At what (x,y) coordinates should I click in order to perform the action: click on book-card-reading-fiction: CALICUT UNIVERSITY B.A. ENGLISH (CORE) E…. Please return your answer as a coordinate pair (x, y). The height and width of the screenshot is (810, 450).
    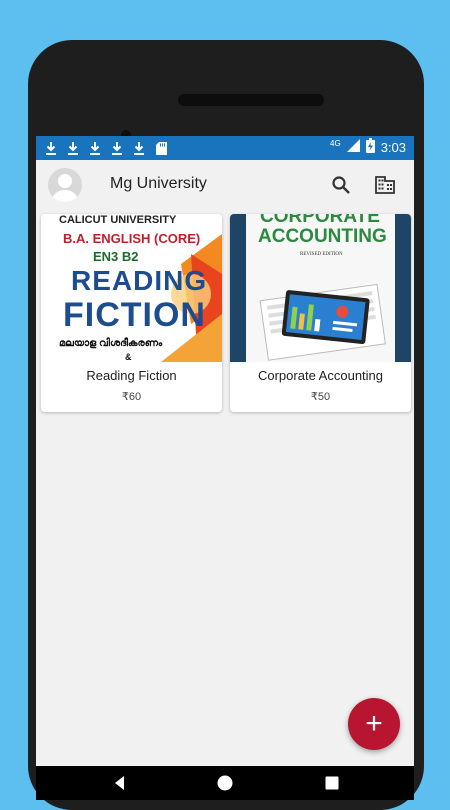
    Looking at the image, I should click on (131, 313).